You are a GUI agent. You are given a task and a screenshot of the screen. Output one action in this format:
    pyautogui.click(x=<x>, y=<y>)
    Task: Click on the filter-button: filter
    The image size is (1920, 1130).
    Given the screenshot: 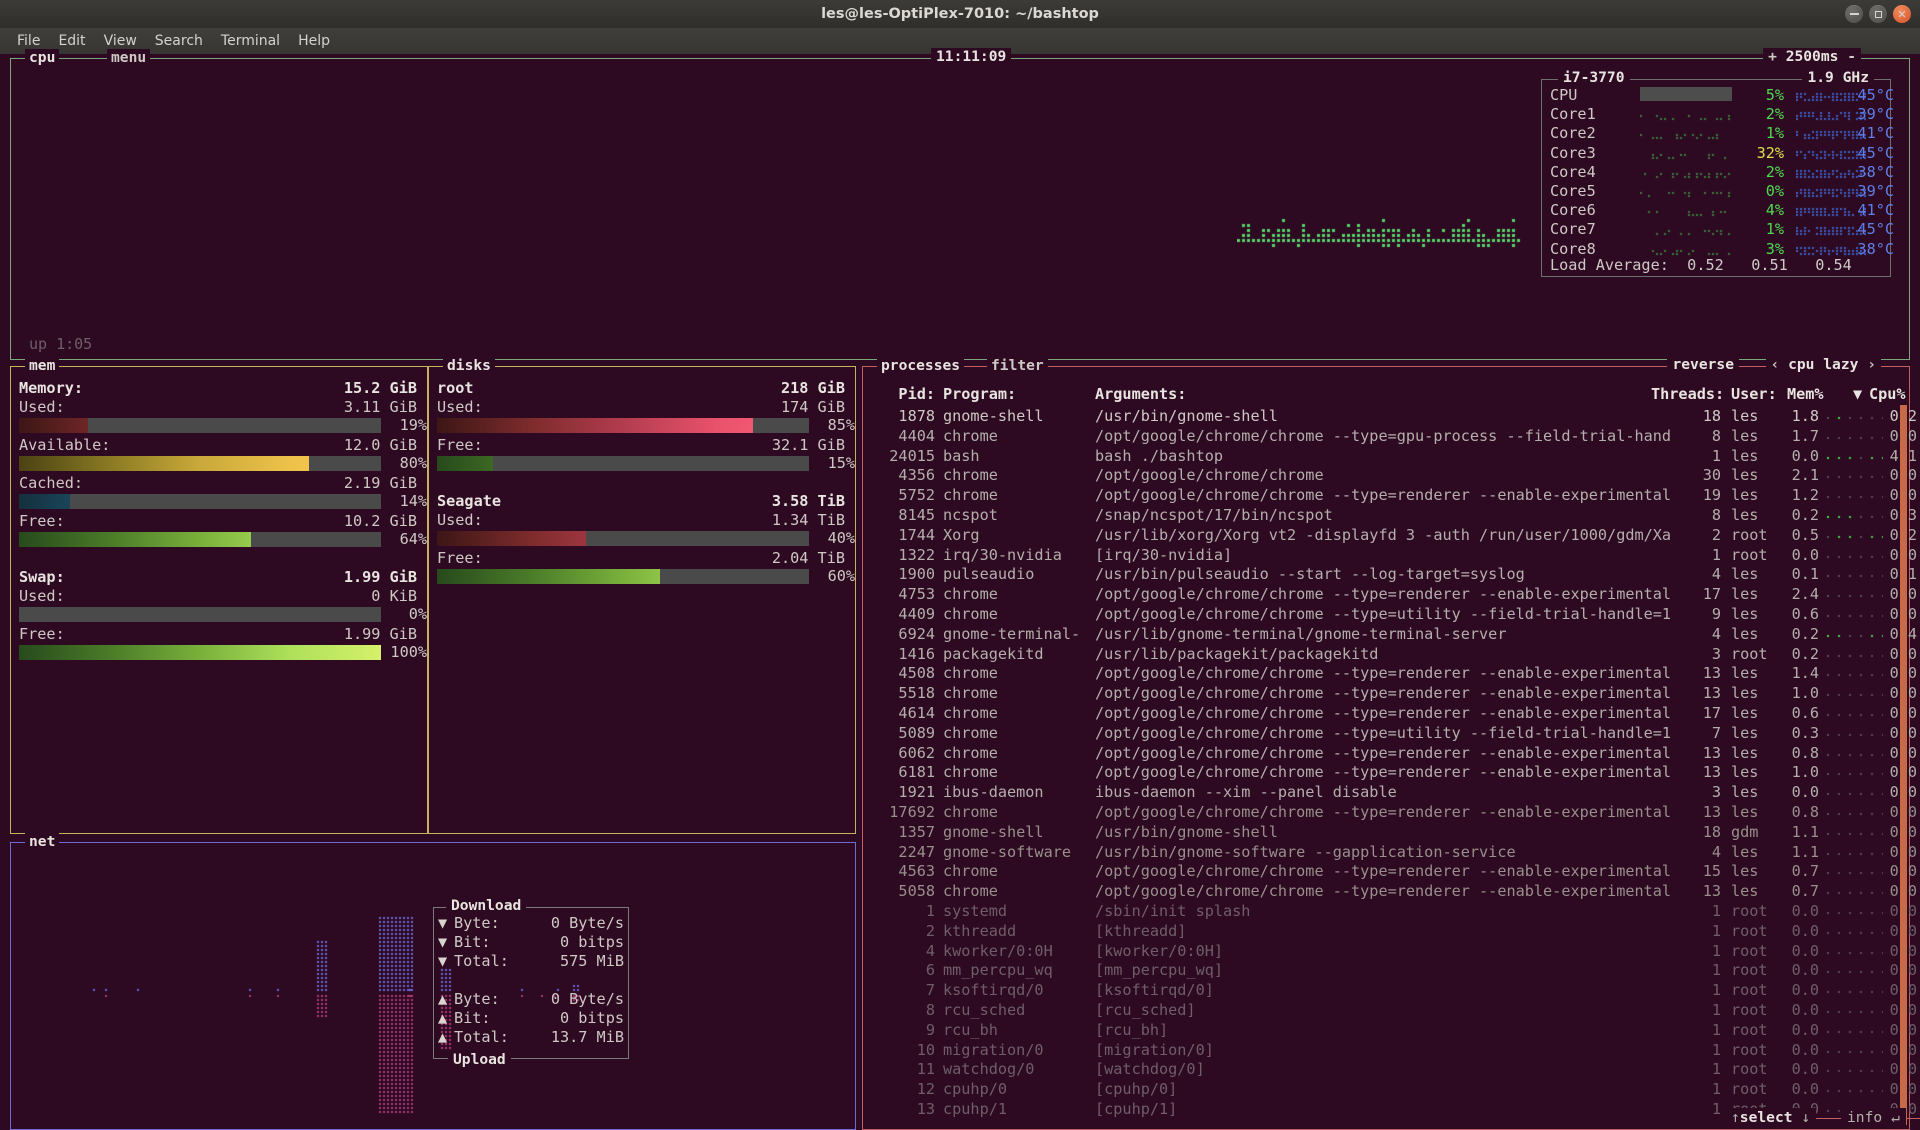 What is the action you would take?
    pyautogui.click(x=1017, y=366)
    